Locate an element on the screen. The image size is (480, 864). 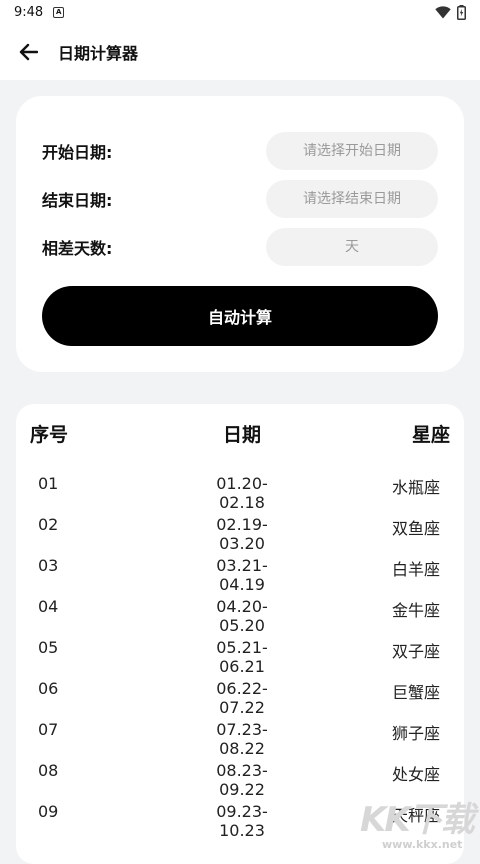
row-index: 03 is located at coordinates (48, 565).